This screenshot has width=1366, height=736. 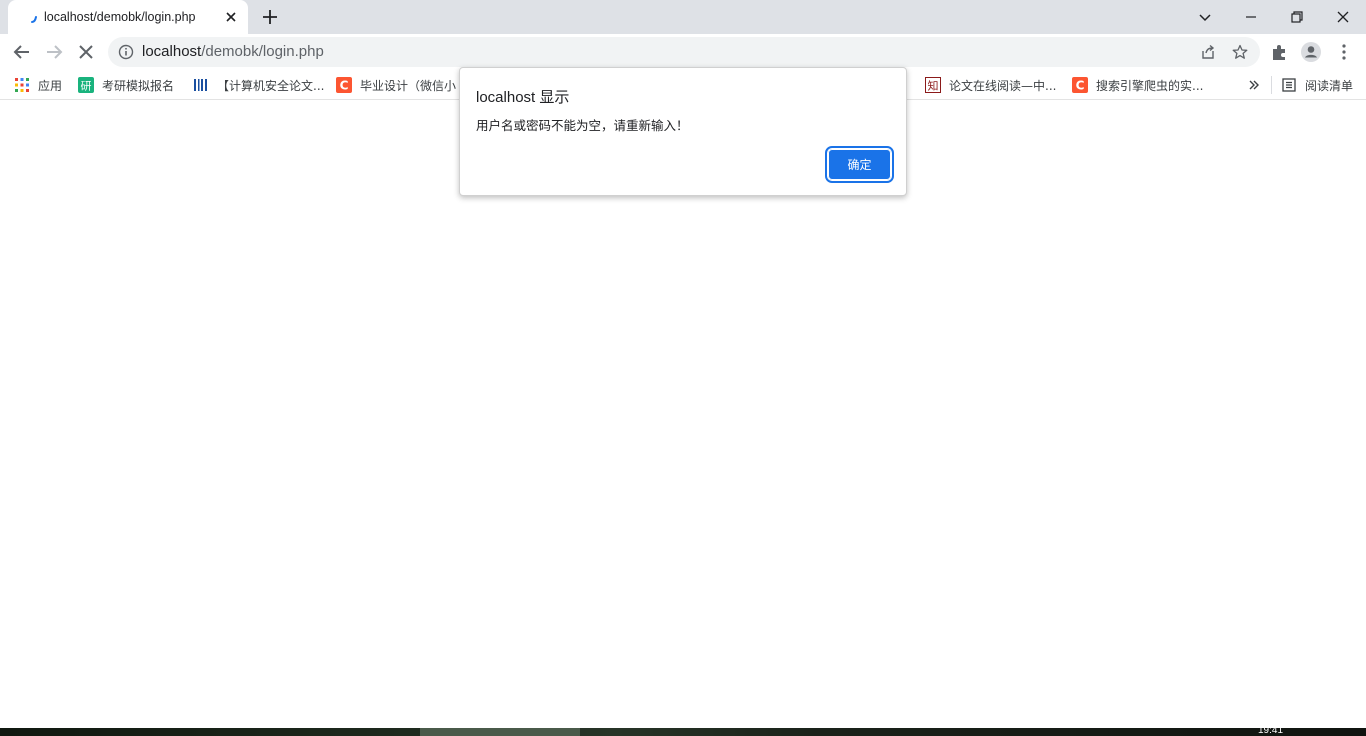 I want to click on zhi-icon-glyph: 知, so click(x=933, y=86).